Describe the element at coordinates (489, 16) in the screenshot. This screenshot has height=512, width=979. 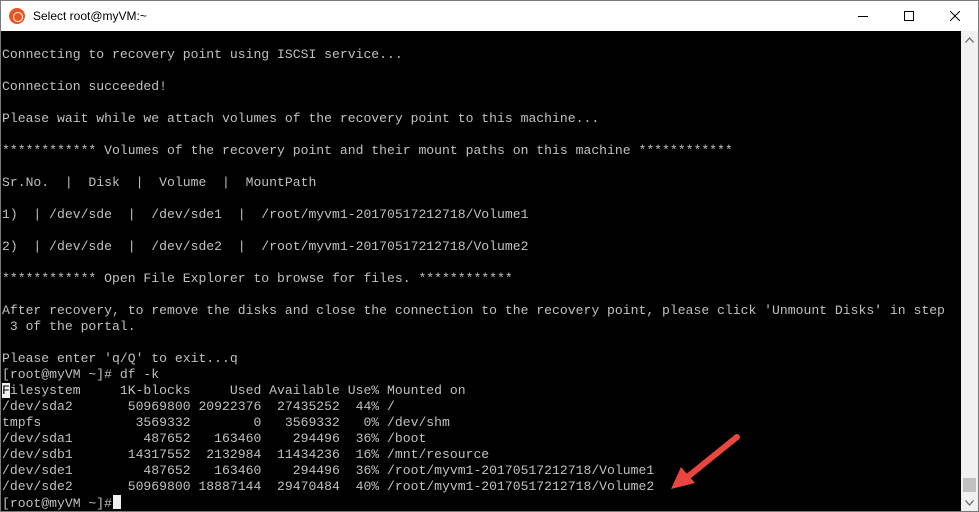
I see `title-bar: Select root@myVM:~` at that location.